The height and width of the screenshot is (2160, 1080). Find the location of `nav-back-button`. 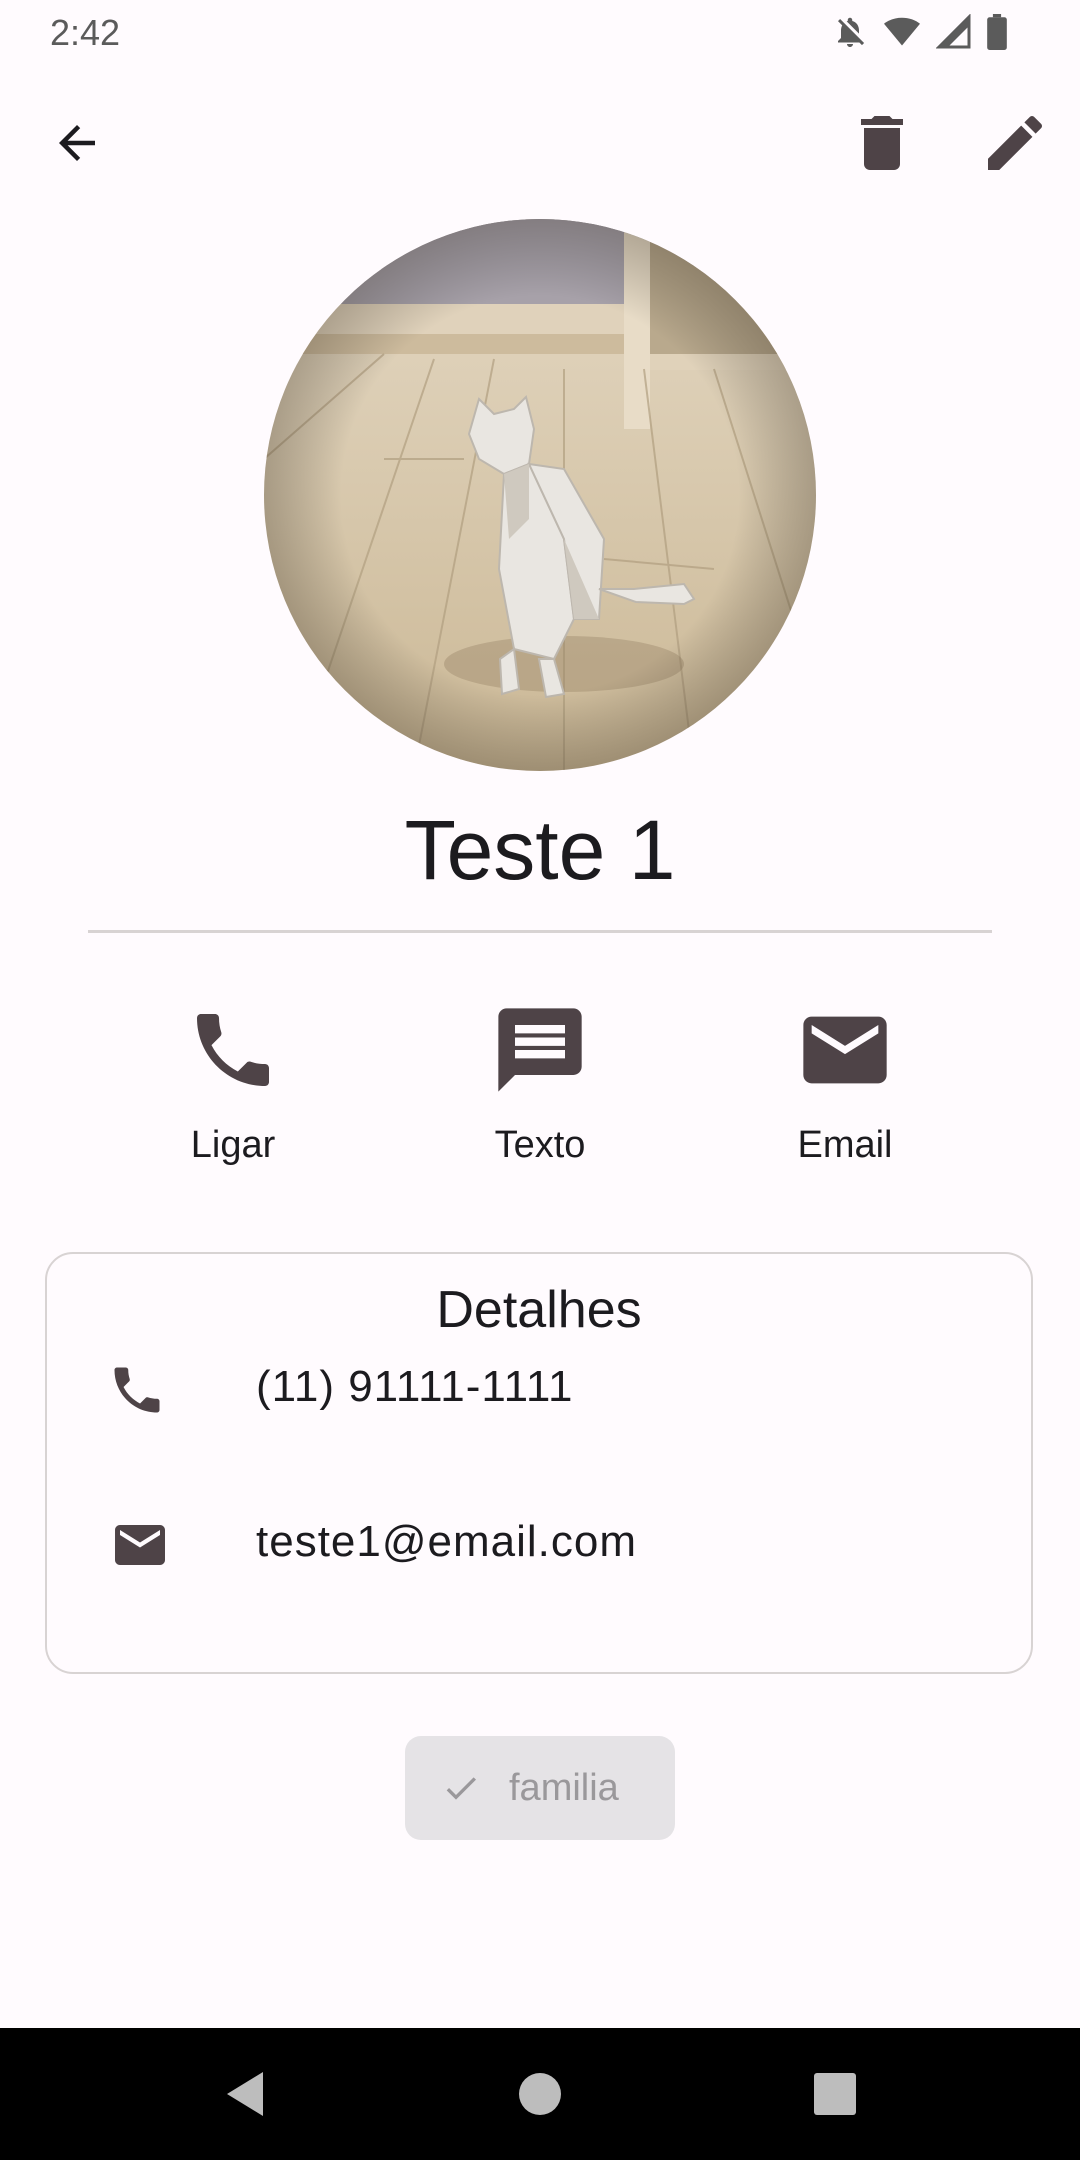

nav-back-button is located at coordinates (245, 2094).